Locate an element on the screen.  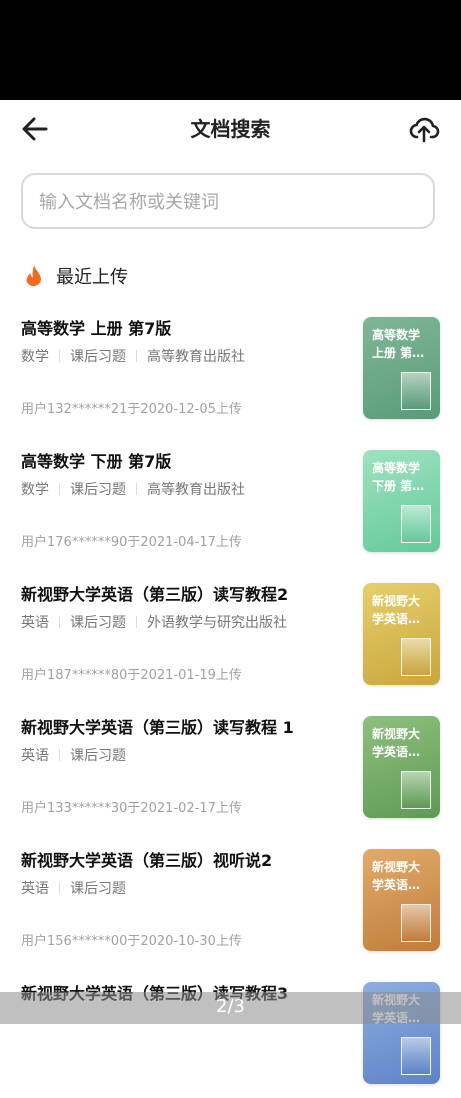
search-box is located at coordinates (228, 201).